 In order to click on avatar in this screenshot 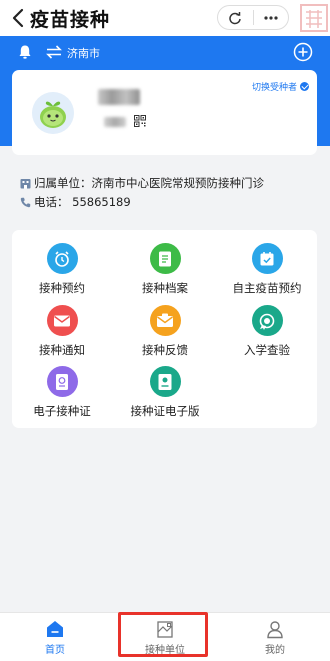, I will do `click(53, 113)`.